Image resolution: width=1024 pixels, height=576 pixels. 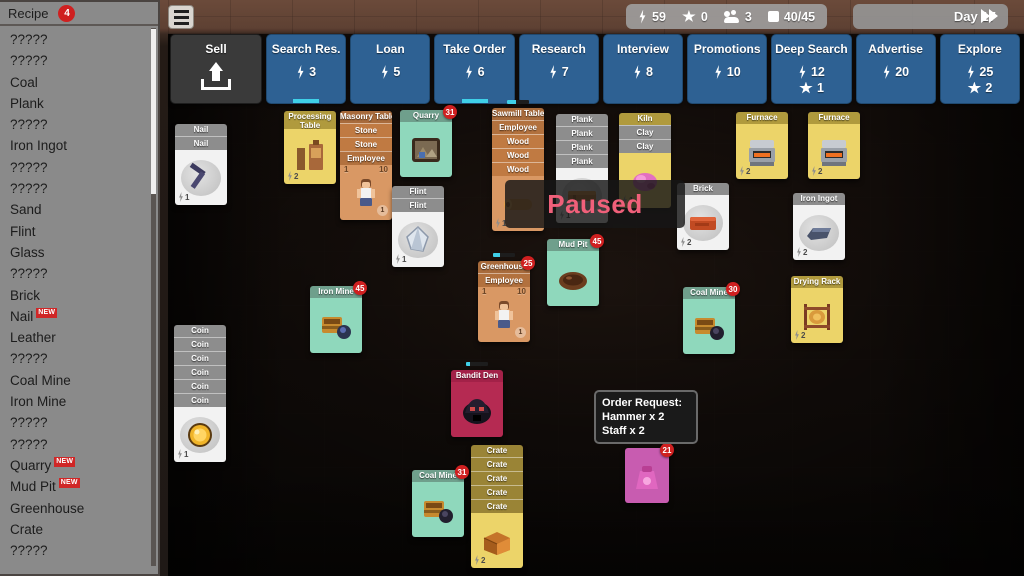 I want to click on recipe-item: Flint, so click(x=79, y=231).